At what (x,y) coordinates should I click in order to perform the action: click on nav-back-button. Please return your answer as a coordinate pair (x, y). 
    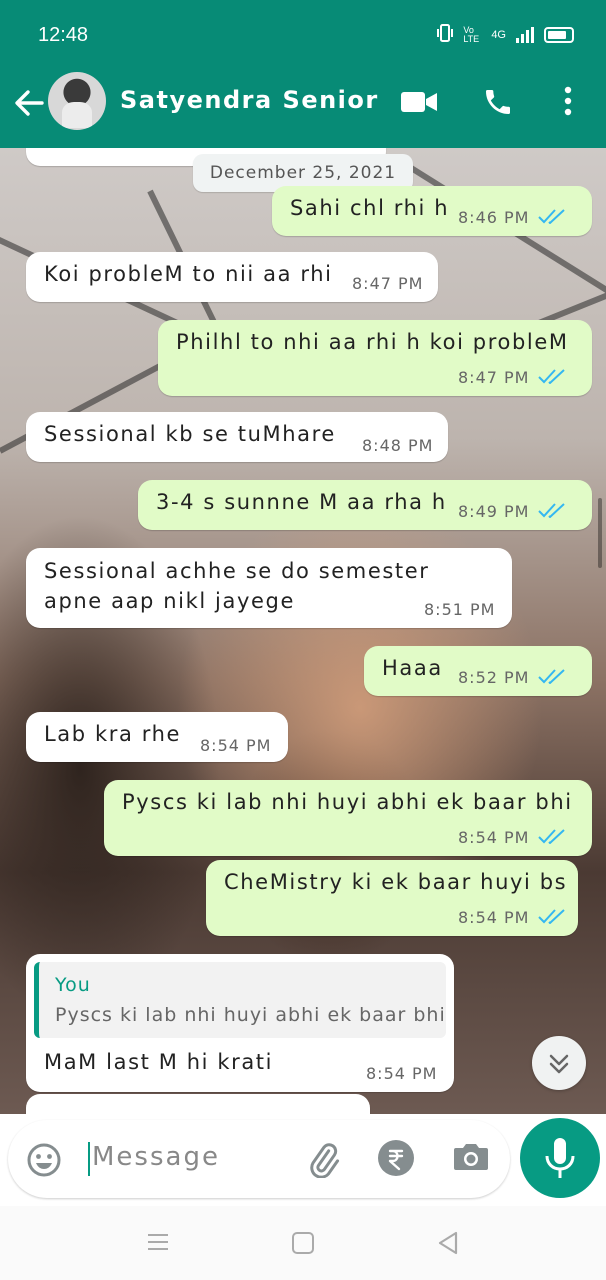
    Looking at the image, I should click on (448, 1245).